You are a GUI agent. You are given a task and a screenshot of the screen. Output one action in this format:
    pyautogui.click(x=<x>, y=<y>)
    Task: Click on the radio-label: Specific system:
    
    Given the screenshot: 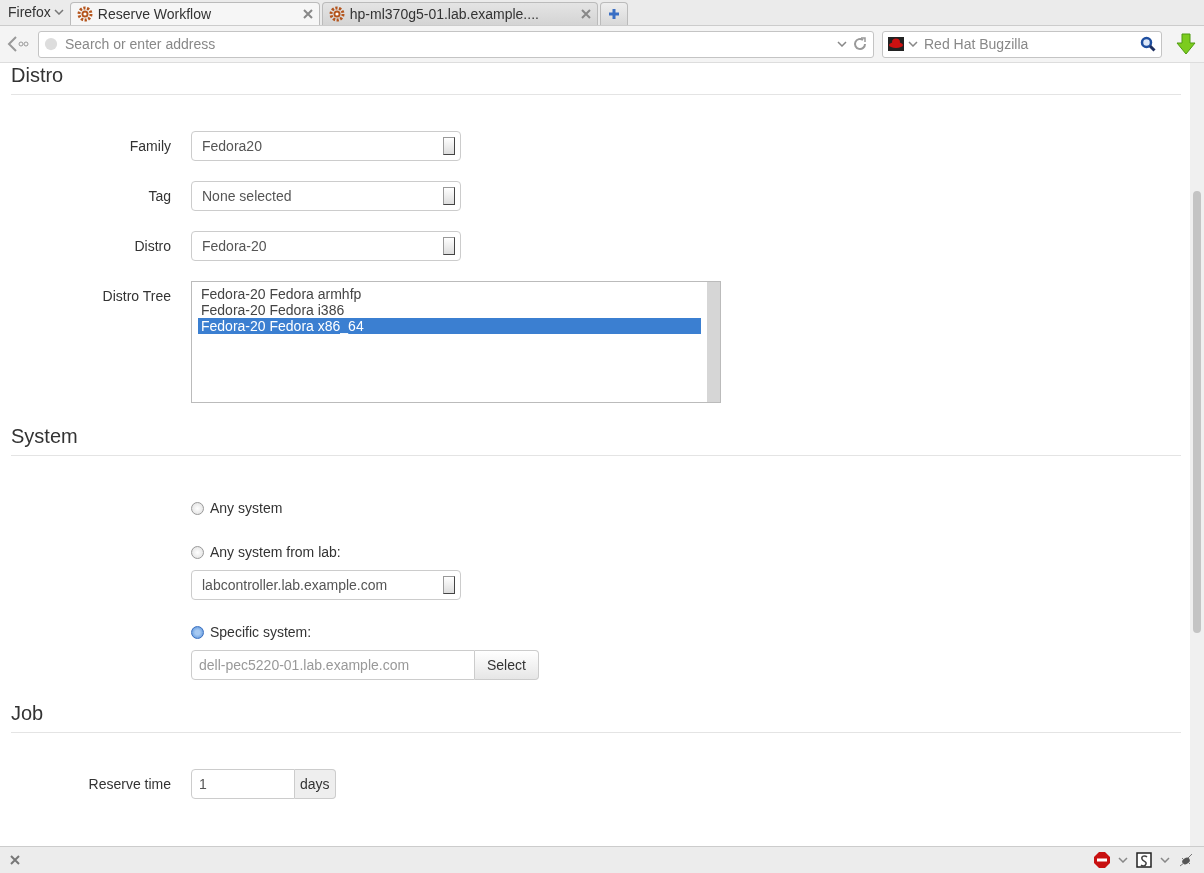 What is the action you would take?
    pyautogui.click(x=261, y=632)
    